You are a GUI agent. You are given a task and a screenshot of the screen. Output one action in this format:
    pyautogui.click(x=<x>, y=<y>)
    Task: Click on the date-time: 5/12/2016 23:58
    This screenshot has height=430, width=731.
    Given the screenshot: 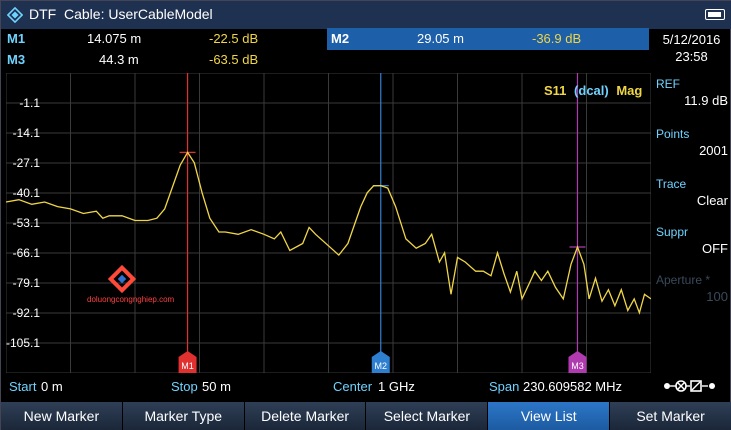 What is the action you would take?
    pyautogui.click(x=691, y=50)
    